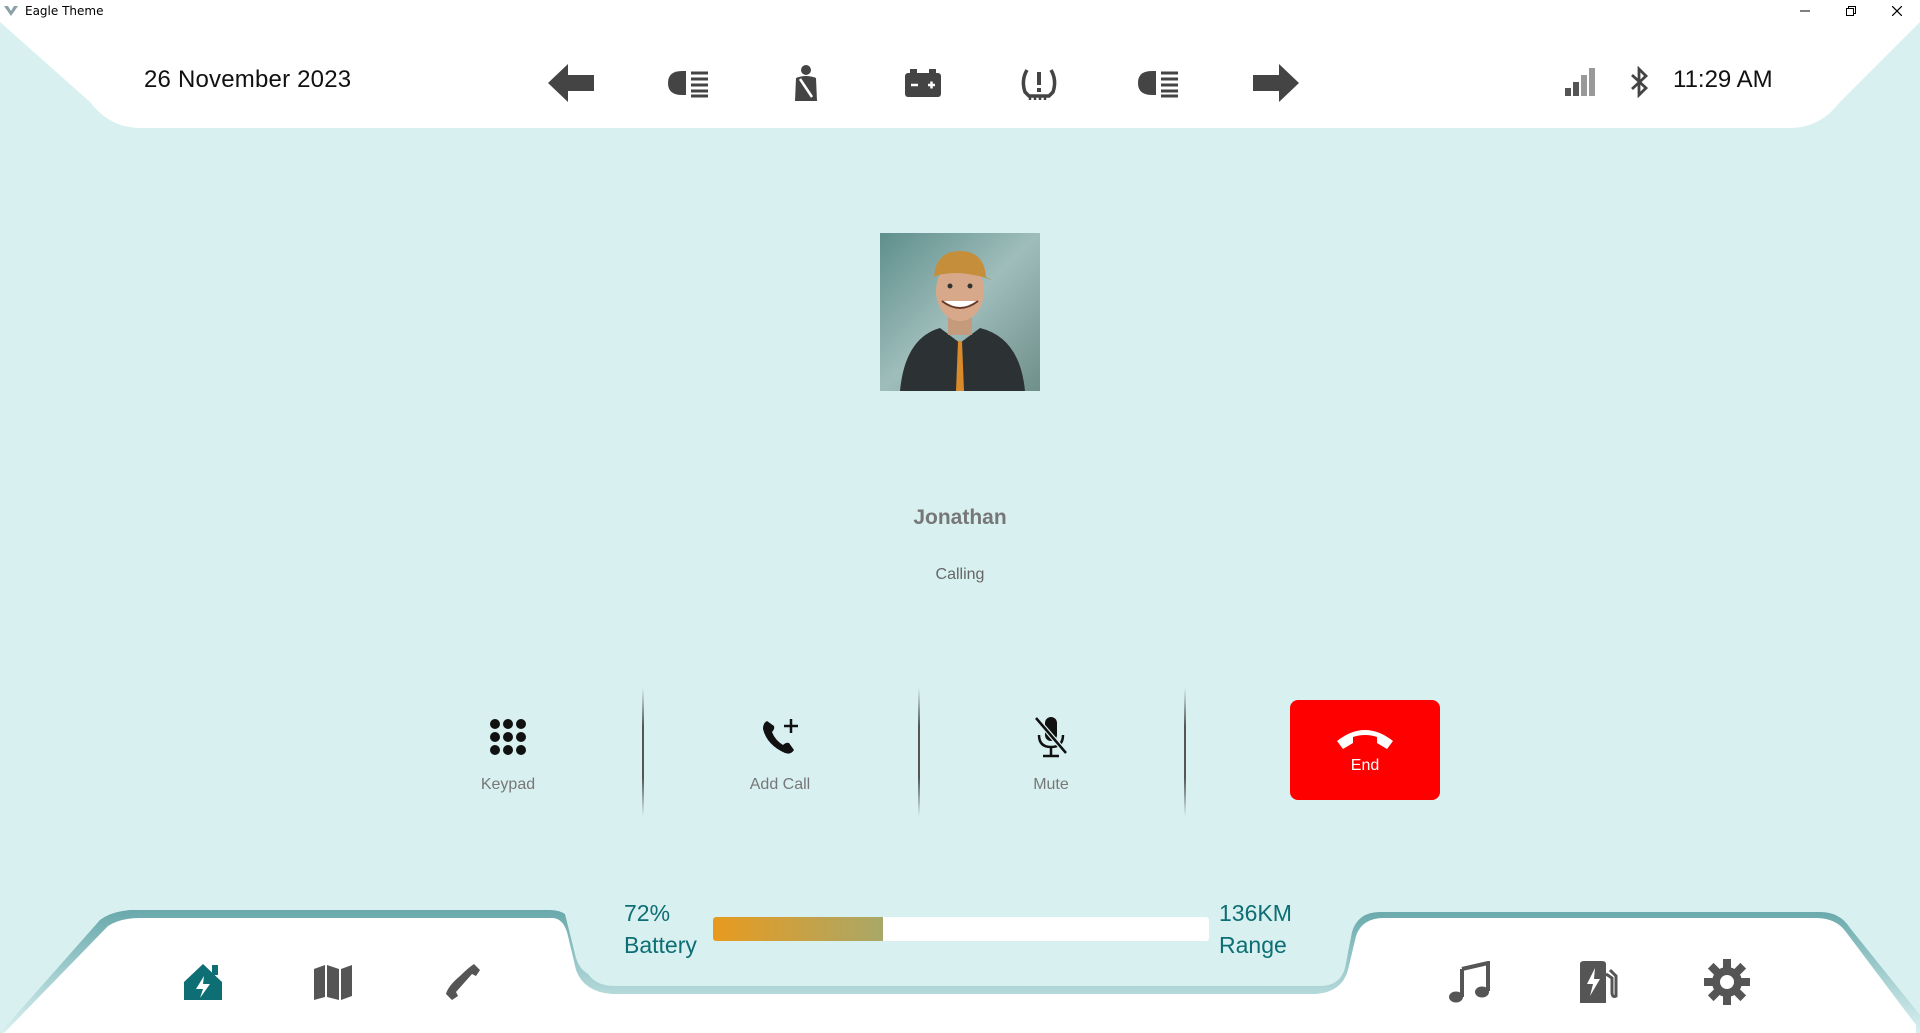  Describe the element at coordinates (1580, 82) in the screenshot. I see `signal-strength-icon` at that location.